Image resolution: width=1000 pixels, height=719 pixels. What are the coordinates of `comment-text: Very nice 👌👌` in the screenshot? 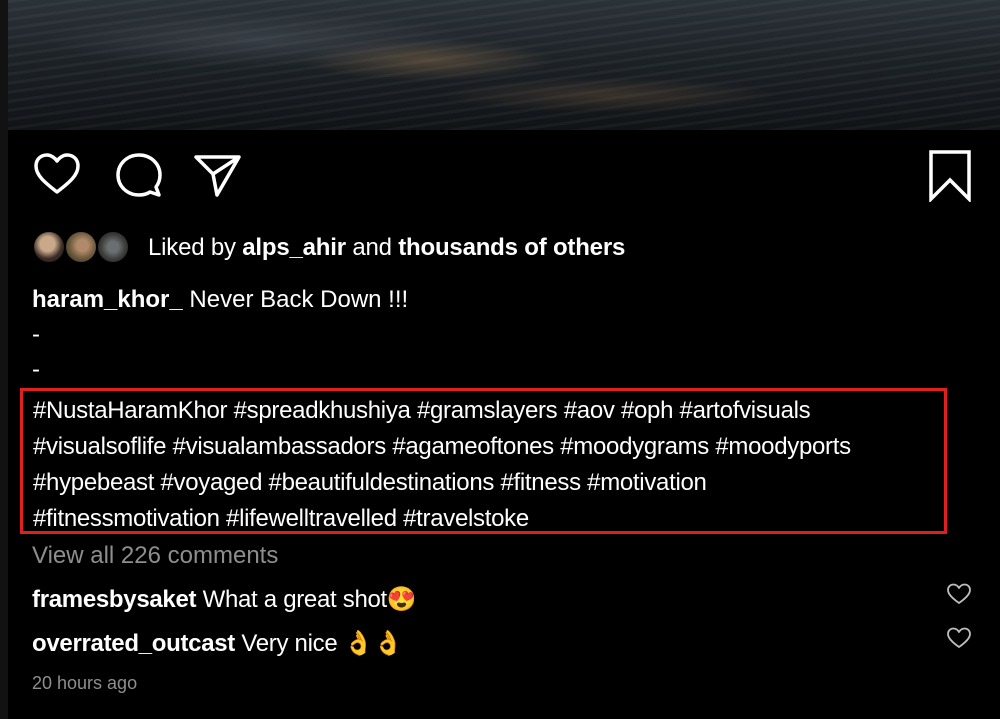 It's located at (322, 643).